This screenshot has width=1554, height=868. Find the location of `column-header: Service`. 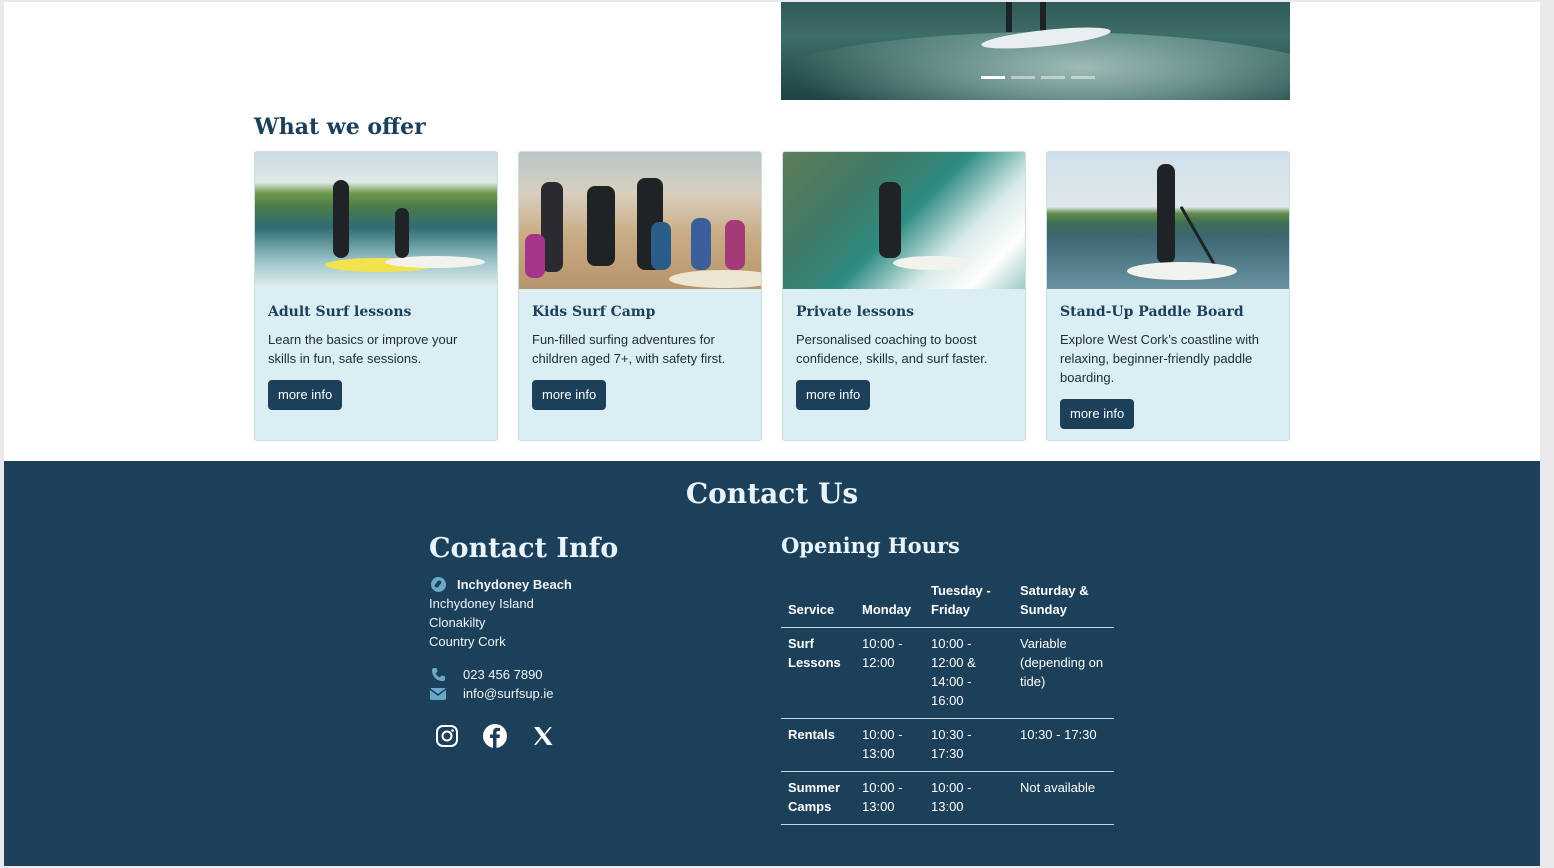

column-header: Service is located at coordinates (818, 601).